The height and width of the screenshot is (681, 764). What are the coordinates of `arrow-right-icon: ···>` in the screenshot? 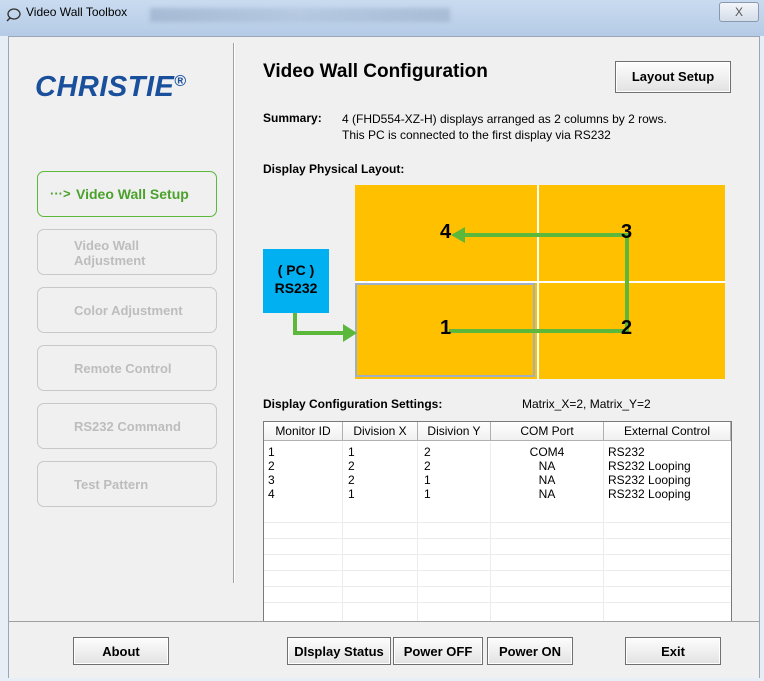 It's located at (60, 193).